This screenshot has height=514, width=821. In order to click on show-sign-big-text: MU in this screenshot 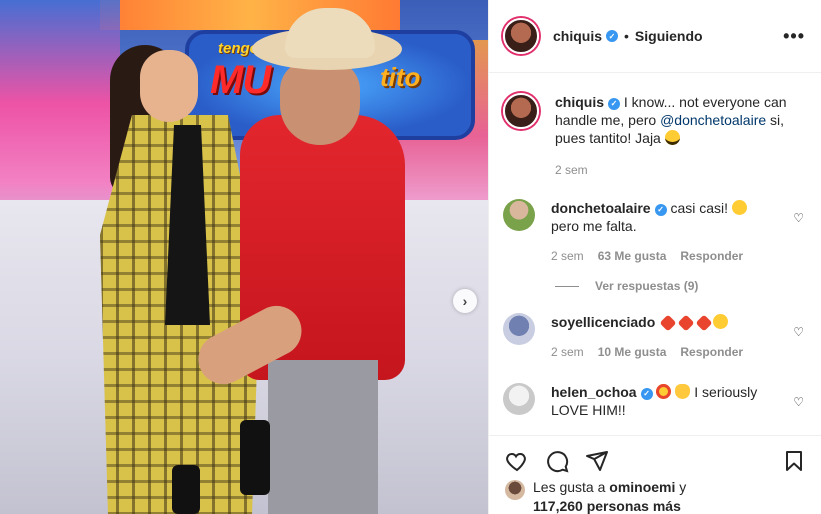, I will do `click(240, 80)`.